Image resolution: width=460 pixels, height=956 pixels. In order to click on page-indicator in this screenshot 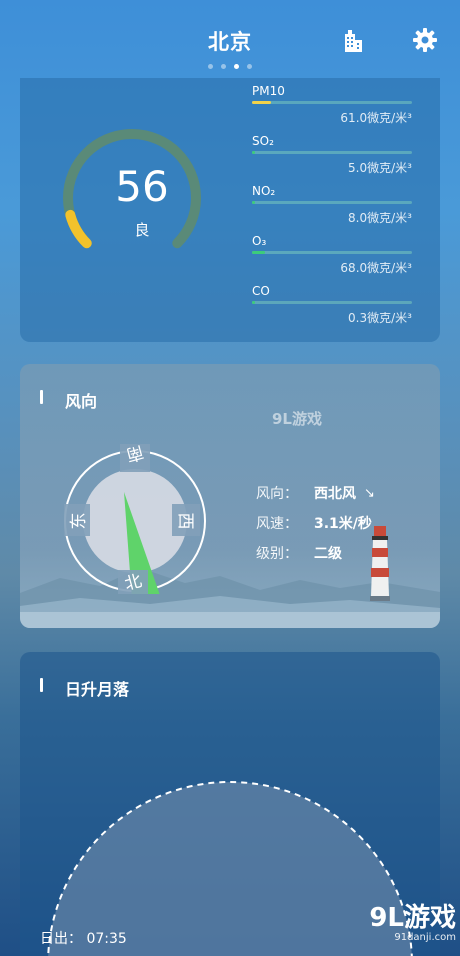, I will do `click(230, 66)`.